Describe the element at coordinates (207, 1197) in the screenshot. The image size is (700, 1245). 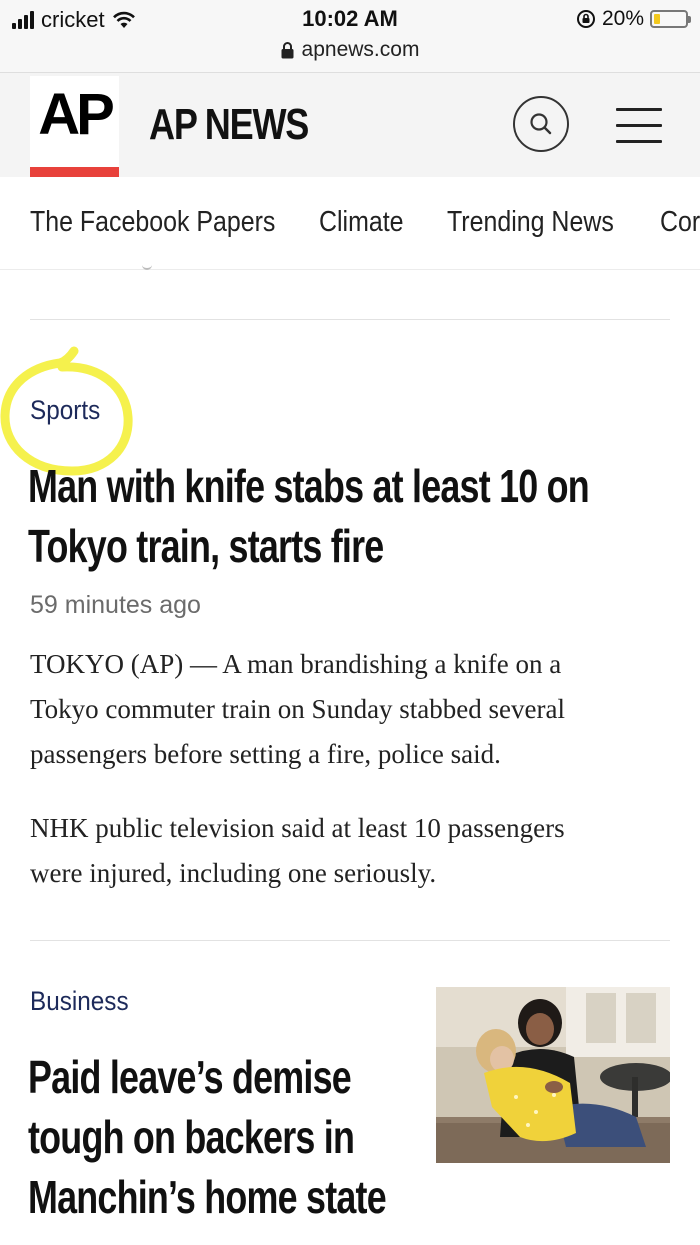
I see `headline-line: Manchin’s home state` at that location.